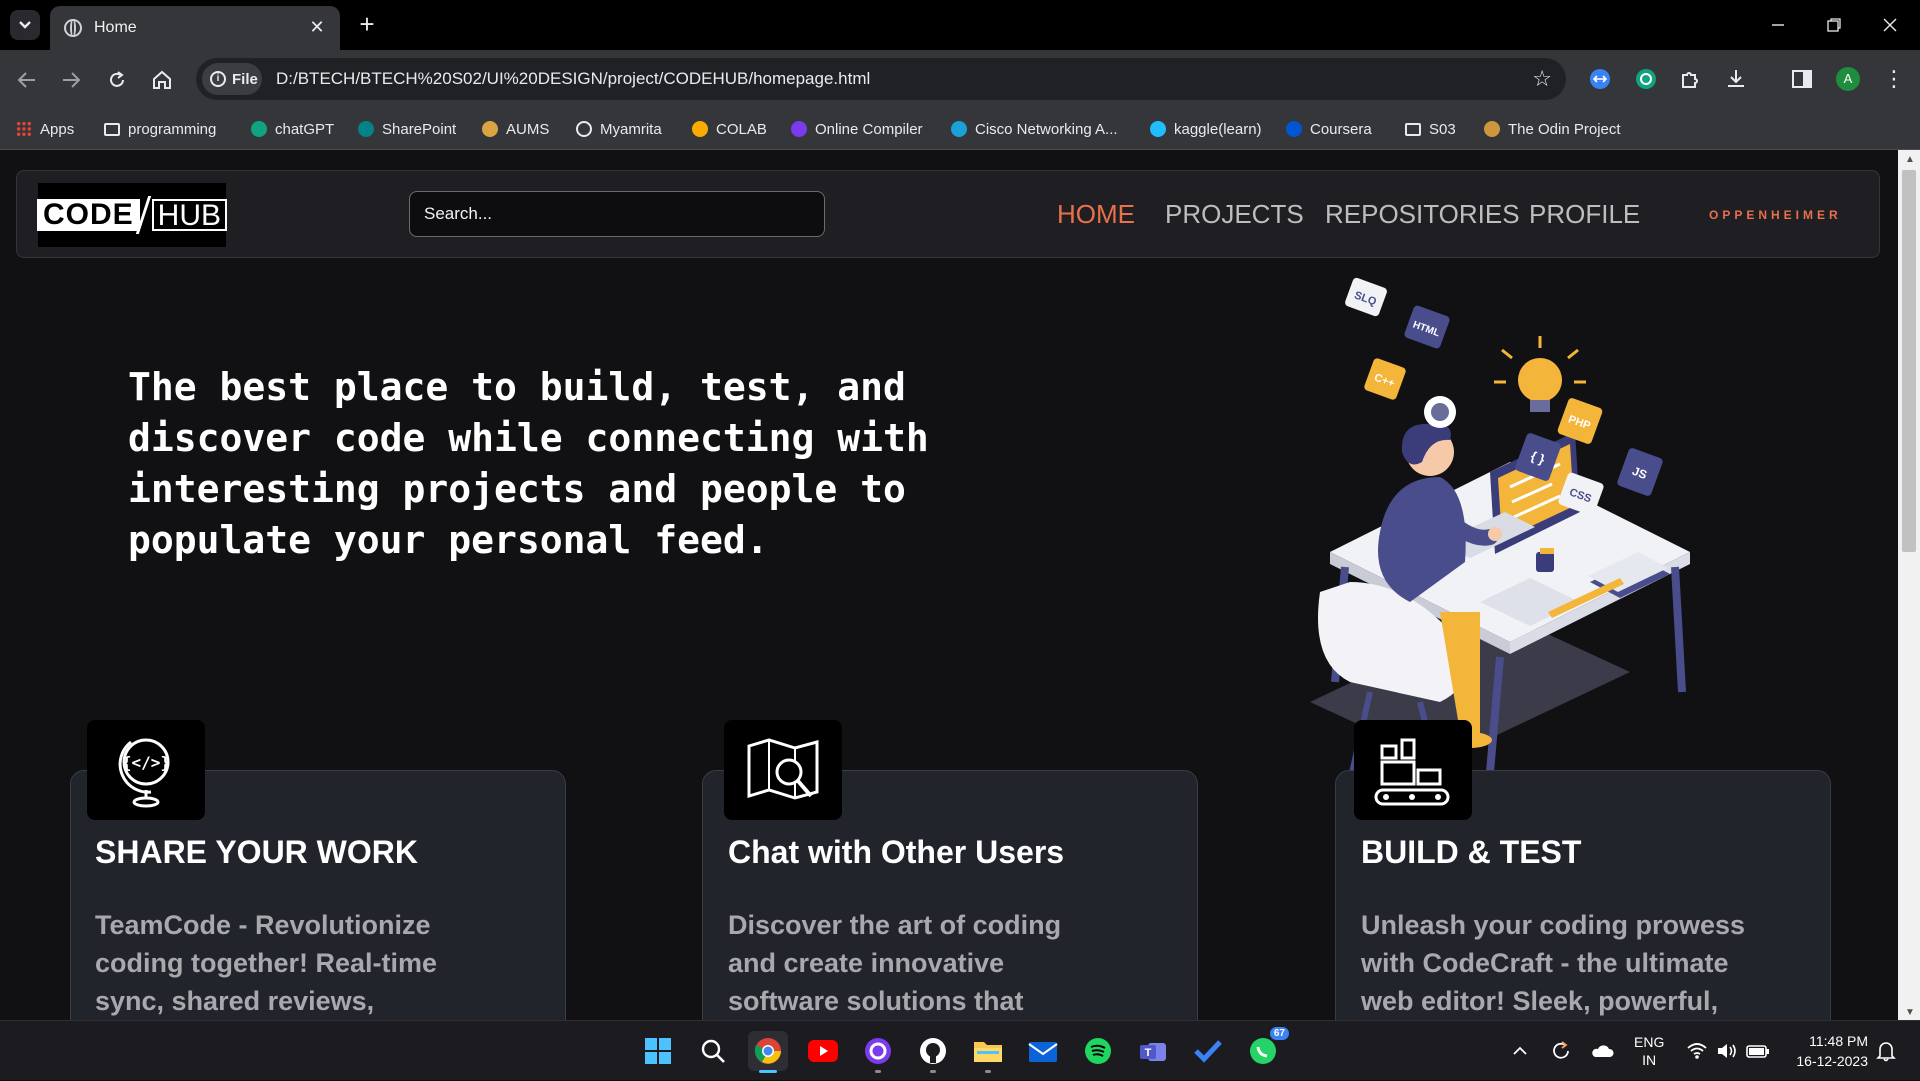 The width and height of the screenshot is (1920, 1081). What do you see at coordinates (1646, 79) in the screenshot?
I see `chatgpt-extension-icon` at bounding box center [1646, 79].